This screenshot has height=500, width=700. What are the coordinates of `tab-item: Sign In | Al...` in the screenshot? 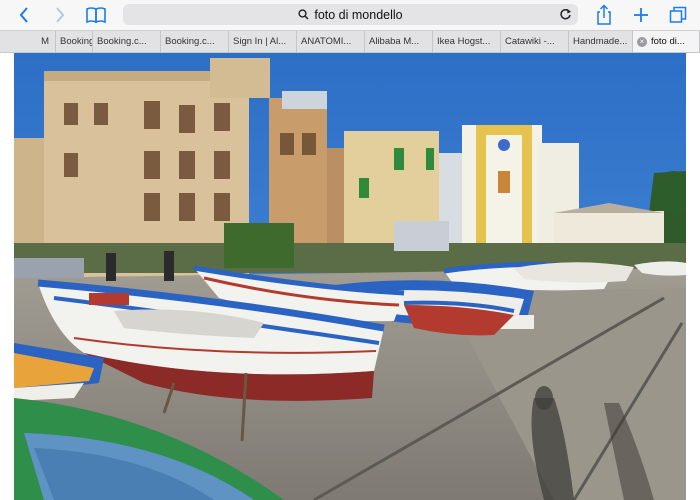 It's located at (263, 41).